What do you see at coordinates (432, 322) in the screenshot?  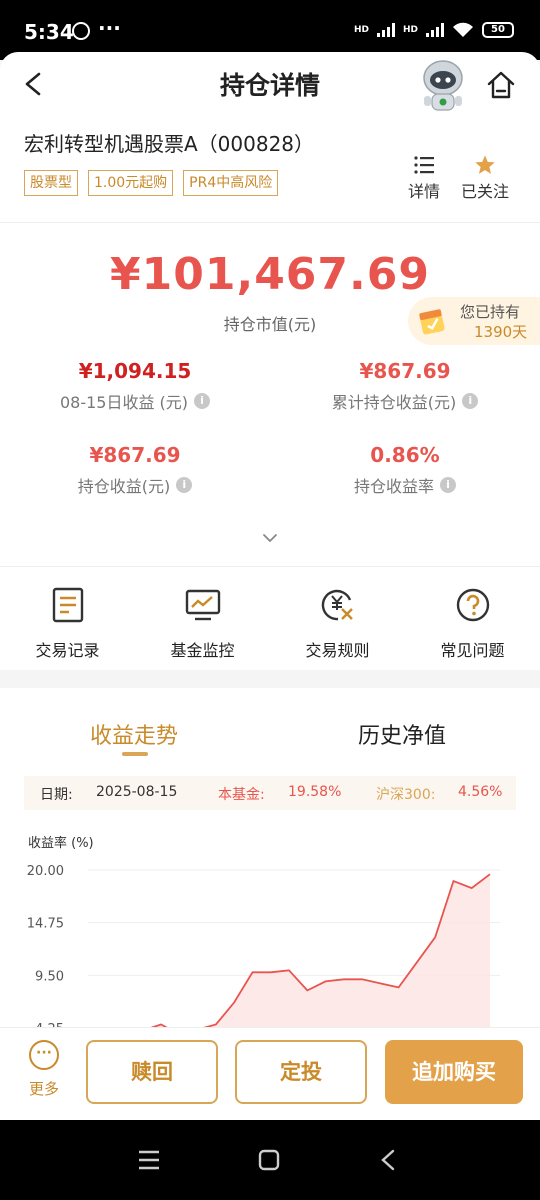 I see `calendar-icon` at bounding box center [432, 322].